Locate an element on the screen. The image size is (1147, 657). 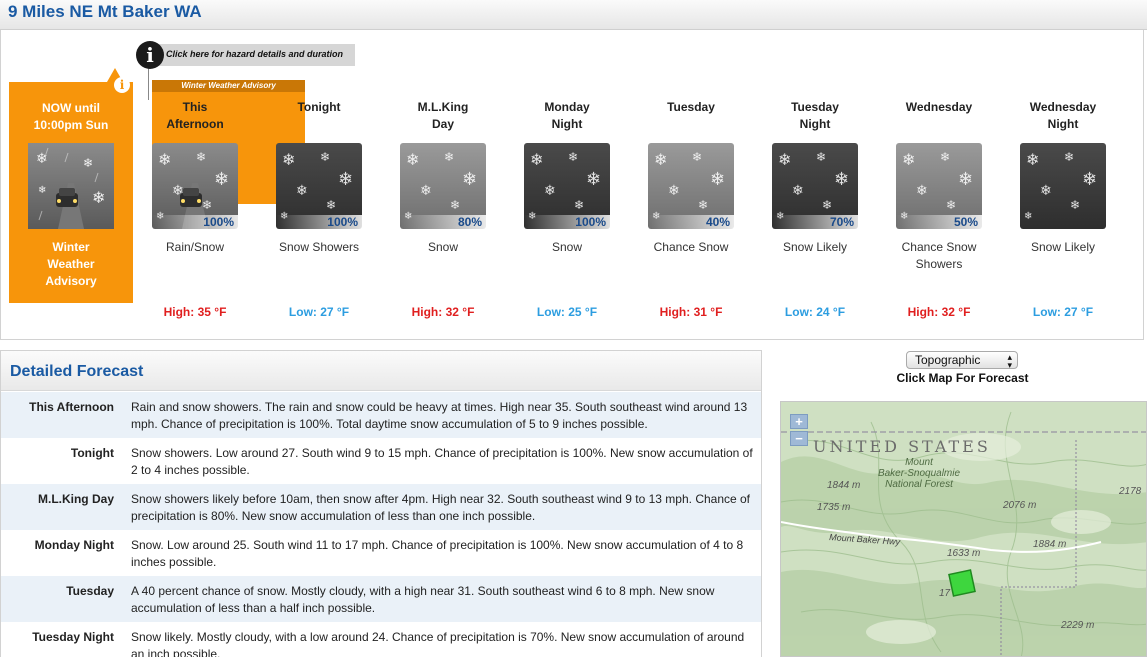
period-name-line2: Day is located at coordinates (442, 124).